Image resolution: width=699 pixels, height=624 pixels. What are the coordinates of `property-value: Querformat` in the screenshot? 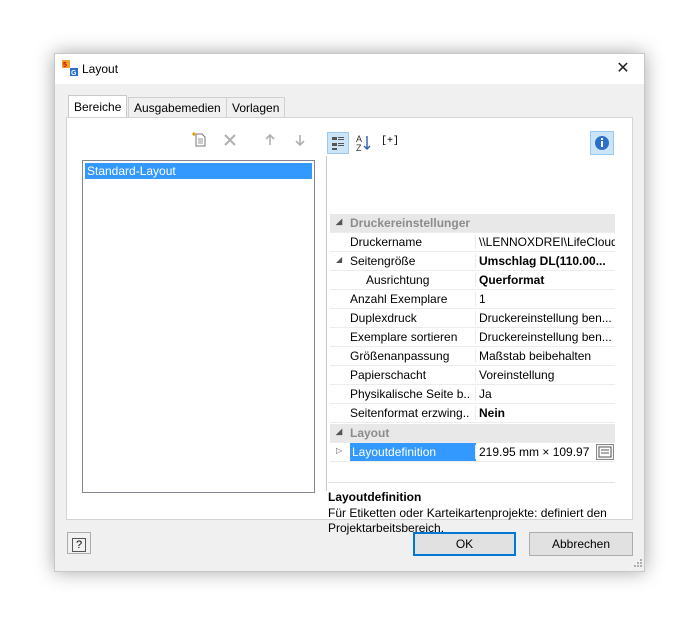 It's located at (545, 280).